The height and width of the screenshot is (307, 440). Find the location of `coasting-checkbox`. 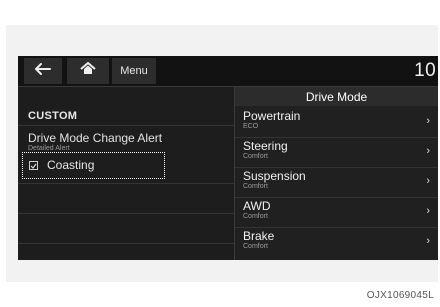

coasting-checkbox is located at coordinates (33, 165).